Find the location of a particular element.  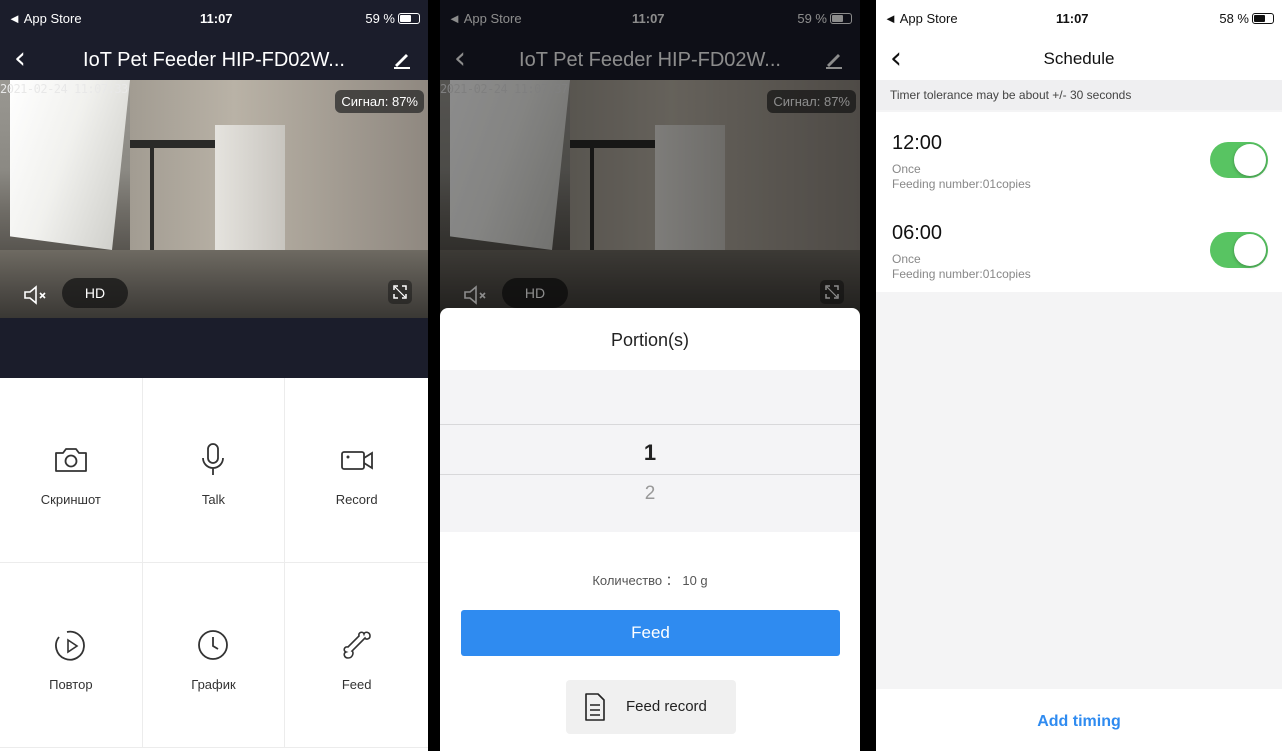

document-icon is located at coordinates (595, 707).